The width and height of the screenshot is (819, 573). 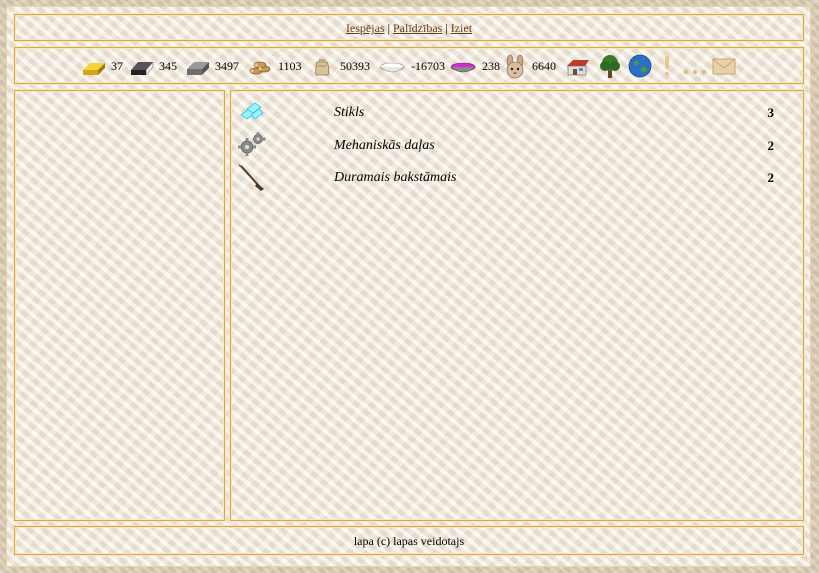 I want to click on spear-icon, so click(x=252, y=180).